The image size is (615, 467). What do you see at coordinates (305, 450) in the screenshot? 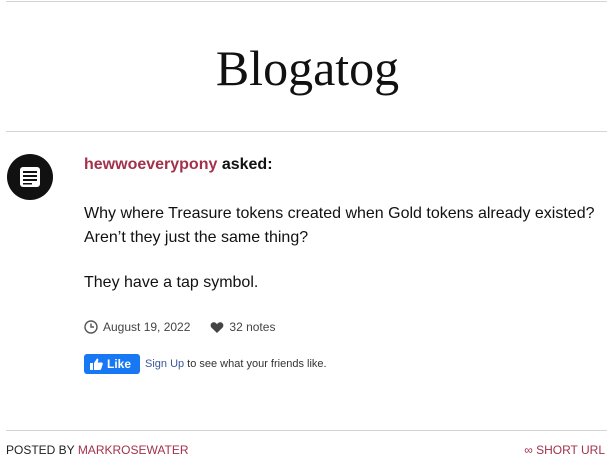
I see `post-footer: POSTED BY MARKROSEWATER ∞ SHORT URL` at bounding box center [305, 450].